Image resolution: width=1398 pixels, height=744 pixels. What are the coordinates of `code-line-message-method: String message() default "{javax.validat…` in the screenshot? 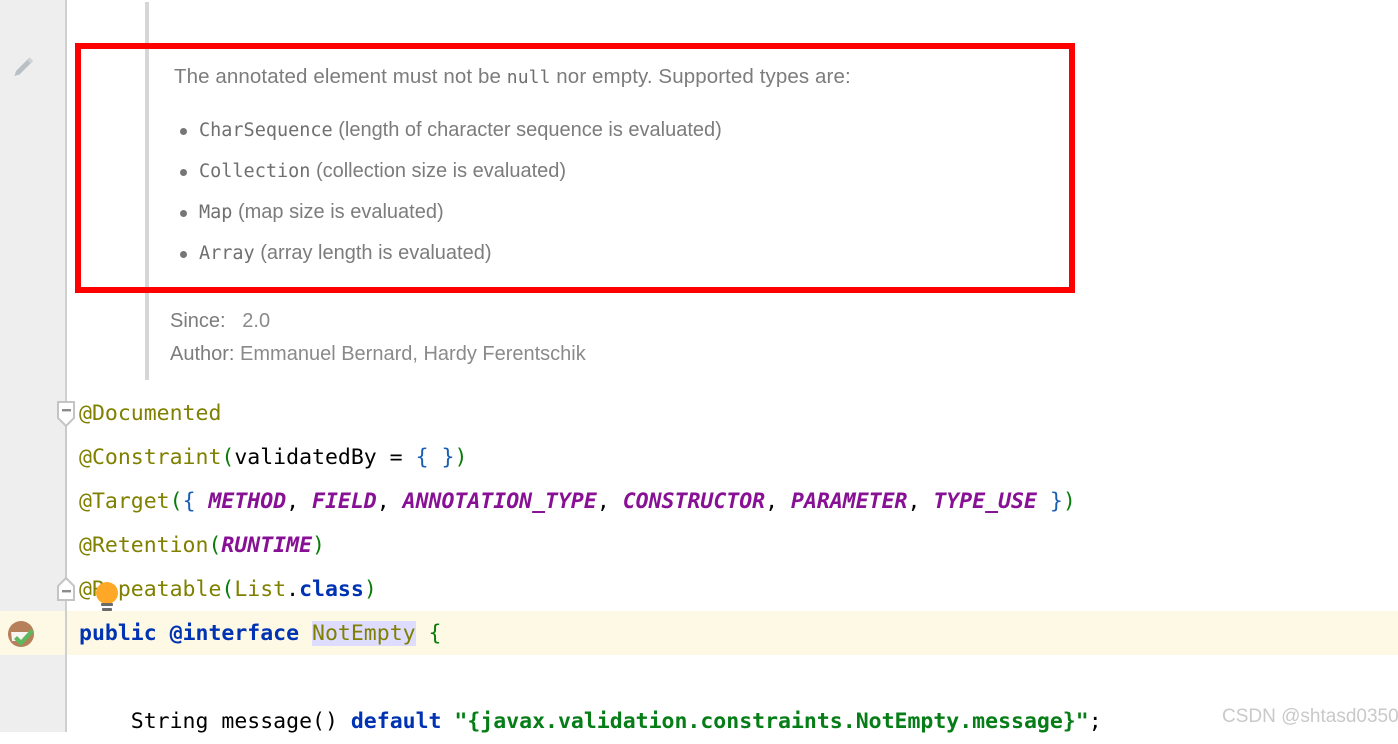 It's located at (590, 722).